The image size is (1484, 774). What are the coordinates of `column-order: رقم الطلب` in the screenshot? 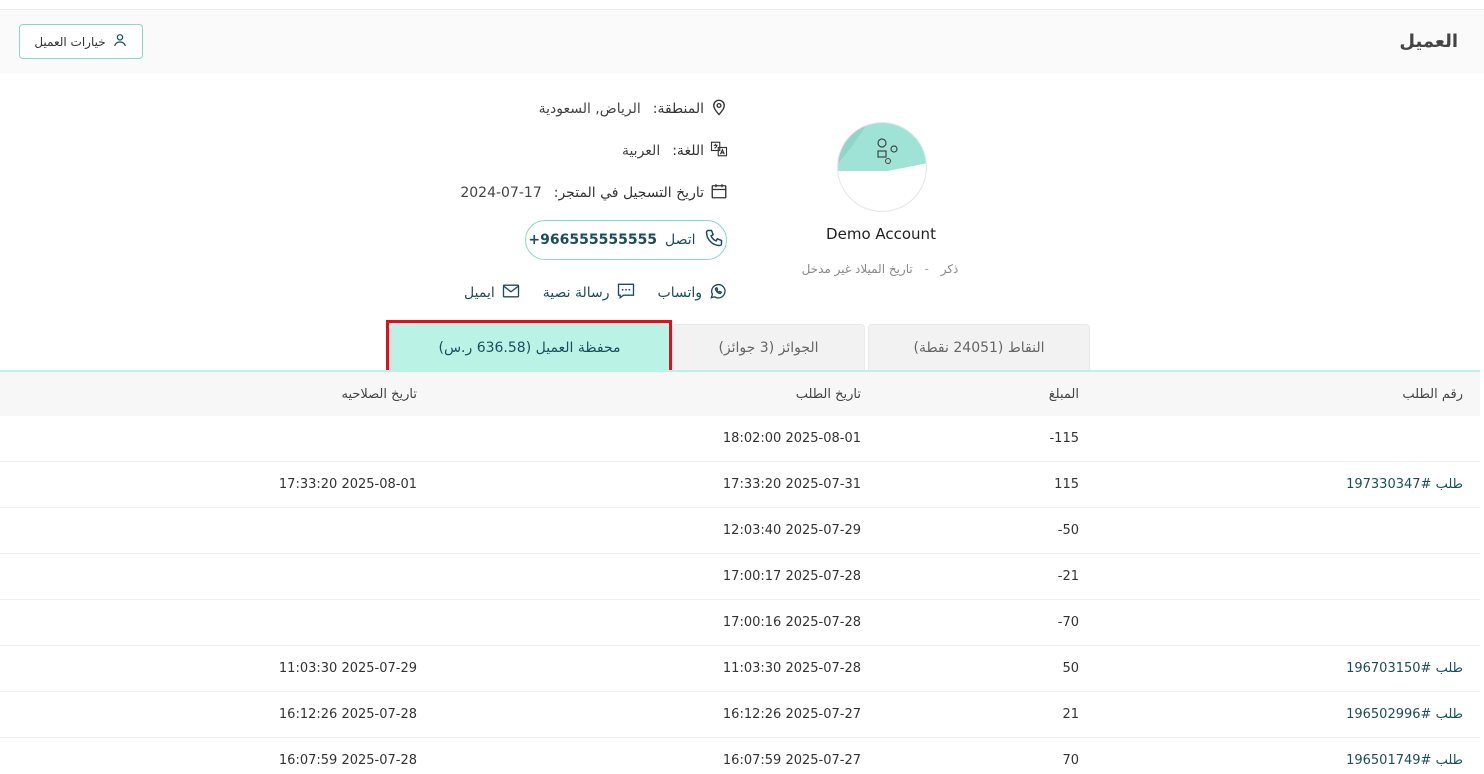 It's located at (1432, 394).